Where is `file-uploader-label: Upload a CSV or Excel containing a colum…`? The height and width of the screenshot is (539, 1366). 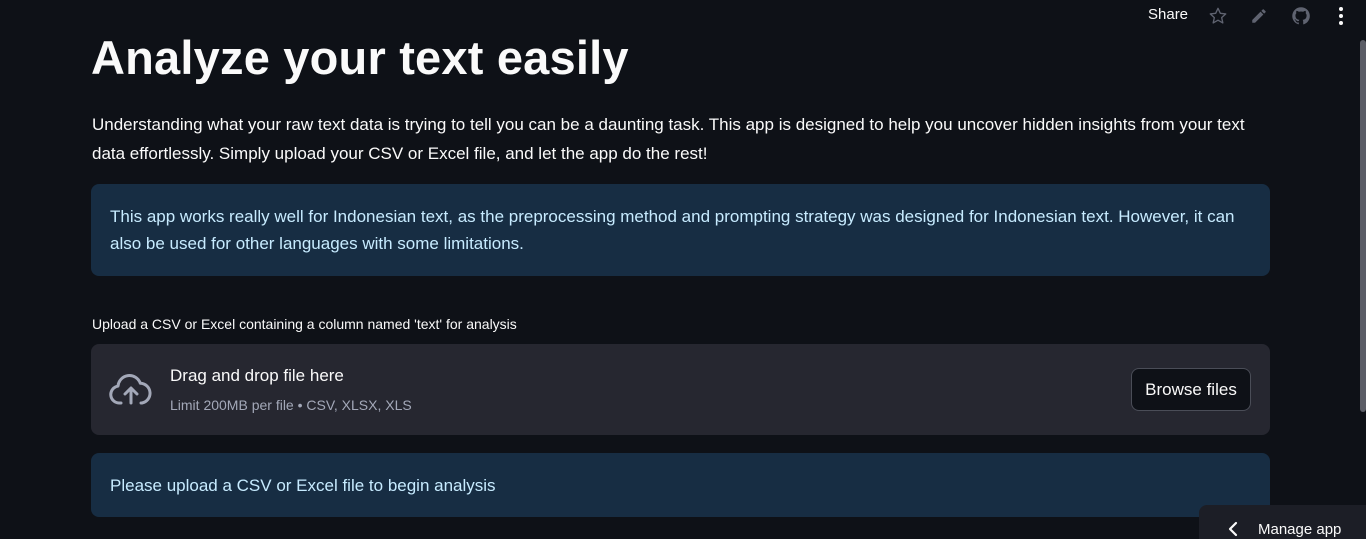 file-uploader-label: Upload a CSV or Excel containing a colum… is located at coordinates (304, 324).